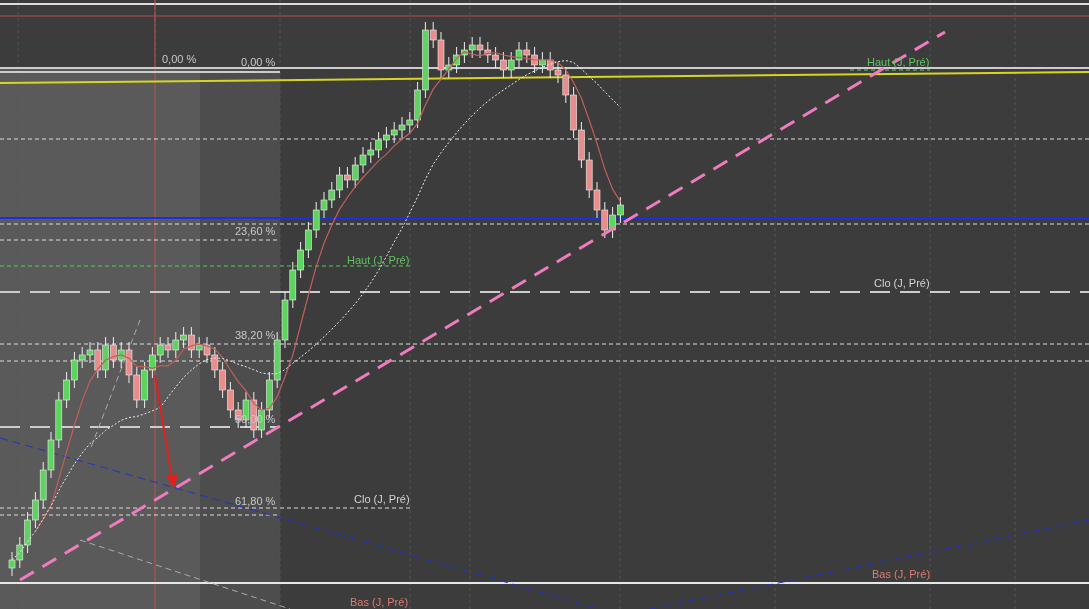 Image resolution: width=1089 pixels, height=609 pixels. I want to click on level-label: 23,60 %, so click(255, 231).